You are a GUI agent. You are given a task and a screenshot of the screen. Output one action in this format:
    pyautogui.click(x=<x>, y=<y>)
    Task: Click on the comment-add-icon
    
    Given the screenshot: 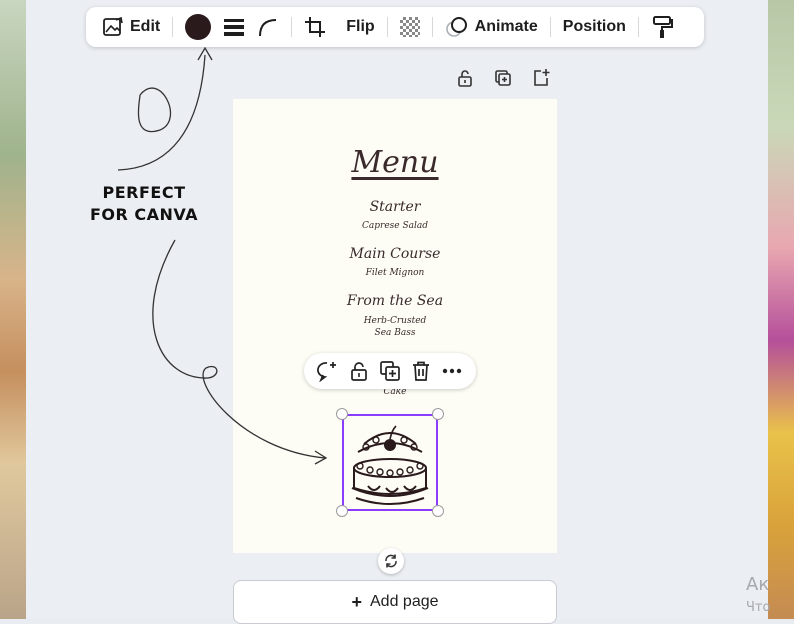 What is the action you would take?
    pyautogui.click(x=326, y=372)
    